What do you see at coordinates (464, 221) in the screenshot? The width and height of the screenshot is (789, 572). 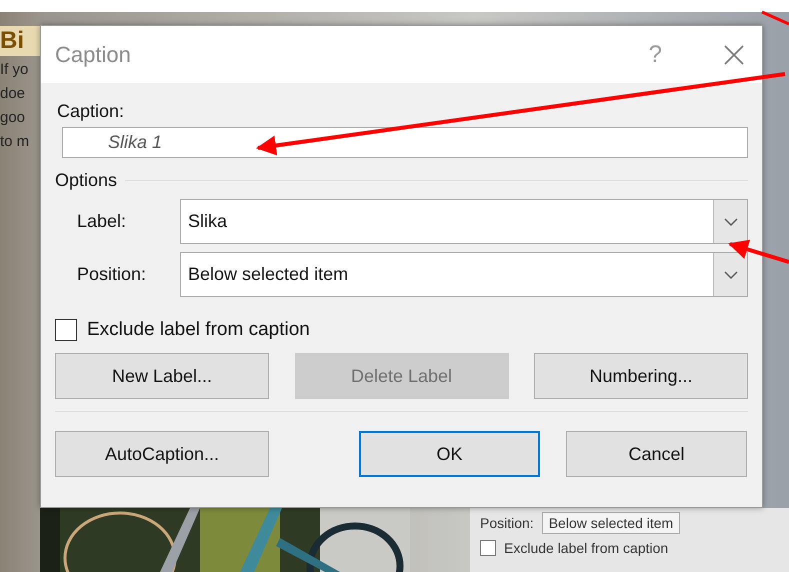 I see `dropdown-field: Slika` at bounding box center [464, 221].